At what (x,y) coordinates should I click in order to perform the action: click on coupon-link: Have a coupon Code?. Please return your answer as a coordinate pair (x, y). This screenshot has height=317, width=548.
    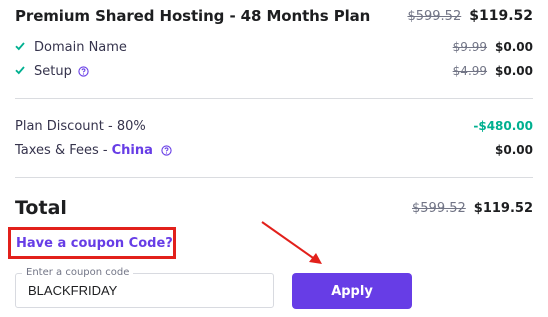
    Looking at the image, I should click on (94, 243).